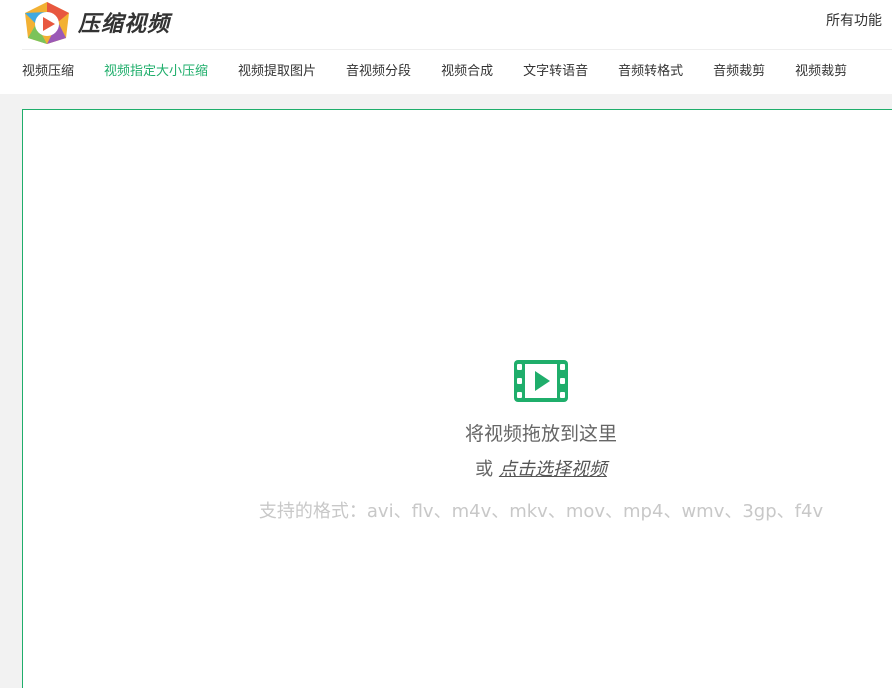  Describe the element at coordinates (854, 20) in the screenshot. I see `all-features-link: 所有功能` at that location.